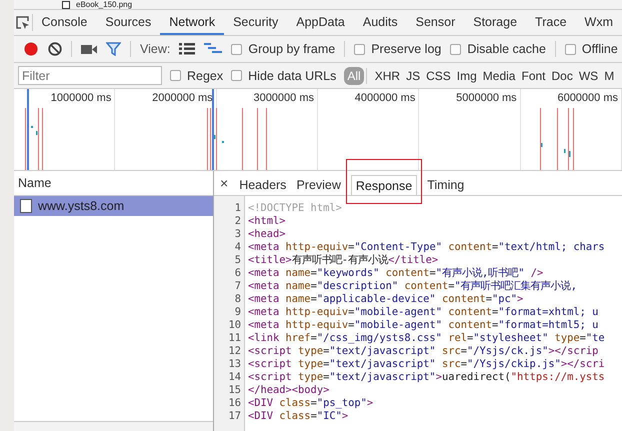  I want to click on code-line: <meta http-equiv="mobile-agent" content="format=html5; u, so click(424, 325).